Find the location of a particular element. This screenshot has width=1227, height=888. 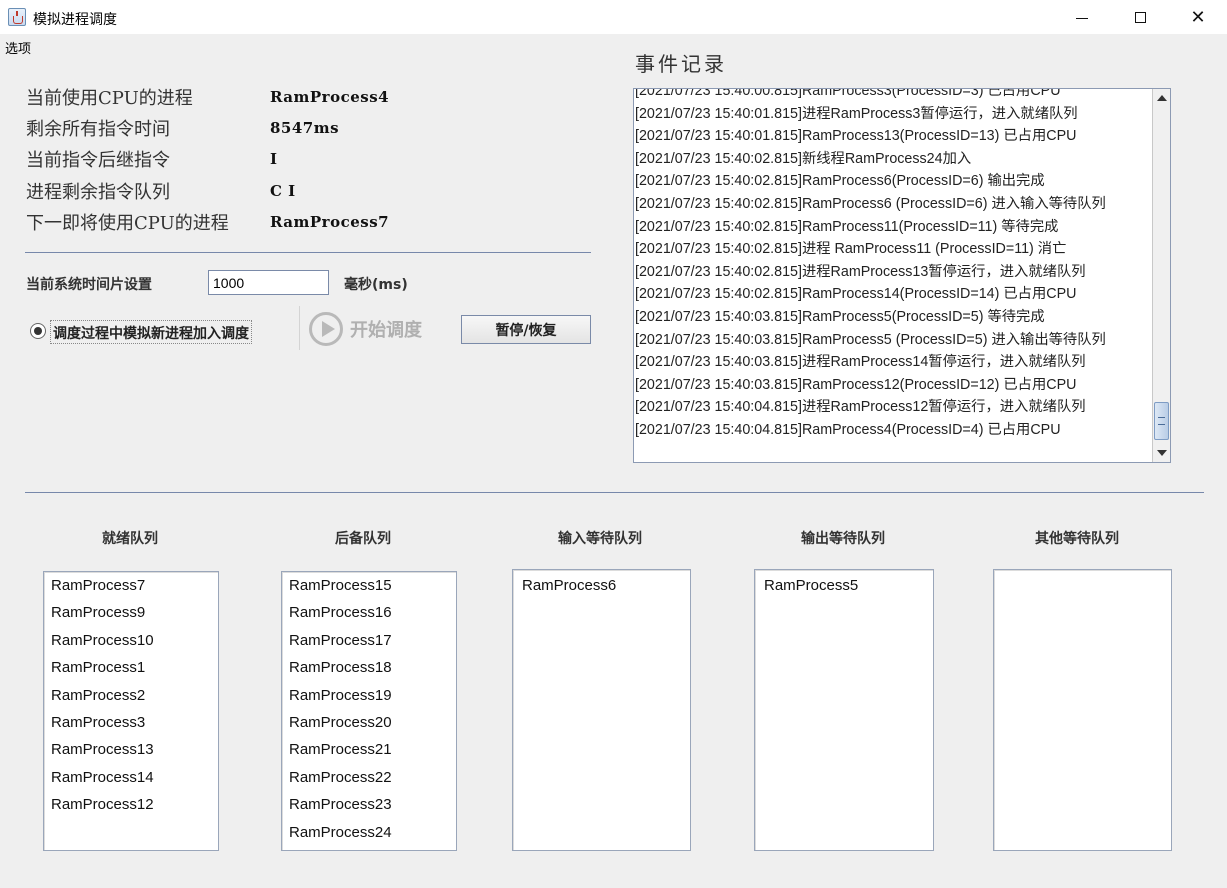

new-process-label: 调度过程中模拟新进程加入调度 is located at coordinates (151, 332).